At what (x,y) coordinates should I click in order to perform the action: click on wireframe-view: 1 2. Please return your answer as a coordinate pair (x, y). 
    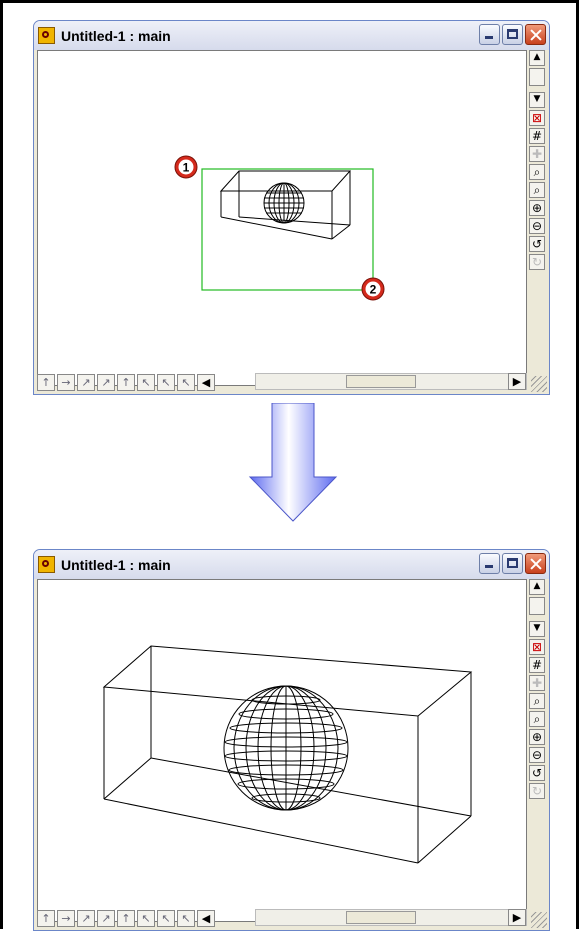
    Looking at the image, I should click on (279, 228).